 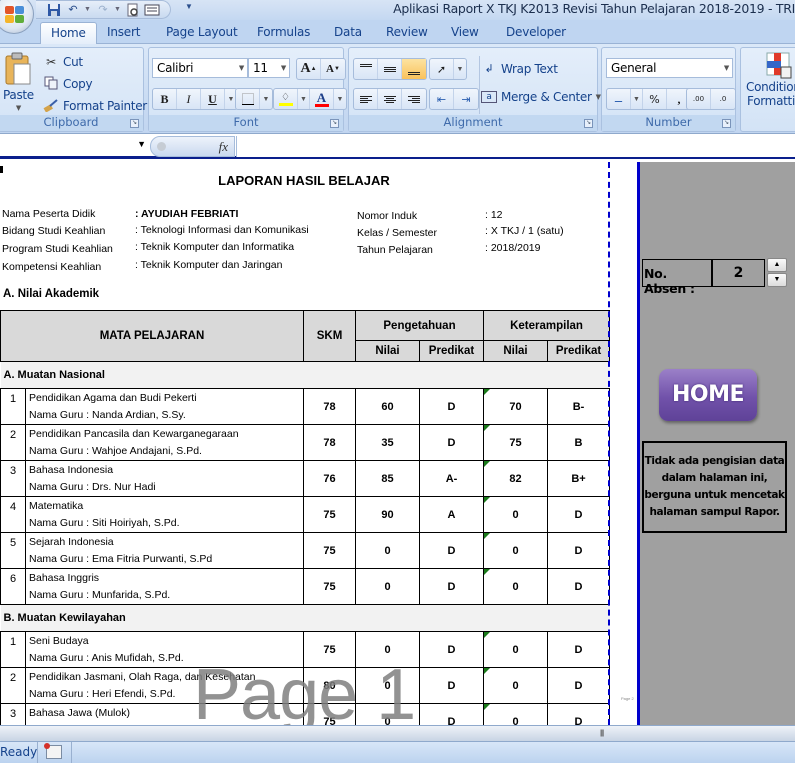 I want to click on paste-dropdown-icon: ▼, so click(x=18, y=108).